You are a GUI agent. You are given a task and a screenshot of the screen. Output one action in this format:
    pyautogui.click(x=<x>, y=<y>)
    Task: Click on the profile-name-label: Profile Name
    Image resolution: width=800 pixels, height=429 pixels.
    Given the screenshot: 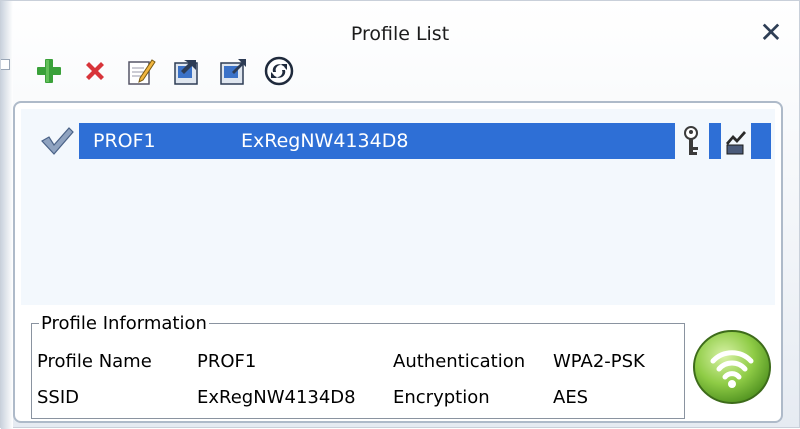 What is the action you would take?
    pyautogui.click(x=94, y=361)
    